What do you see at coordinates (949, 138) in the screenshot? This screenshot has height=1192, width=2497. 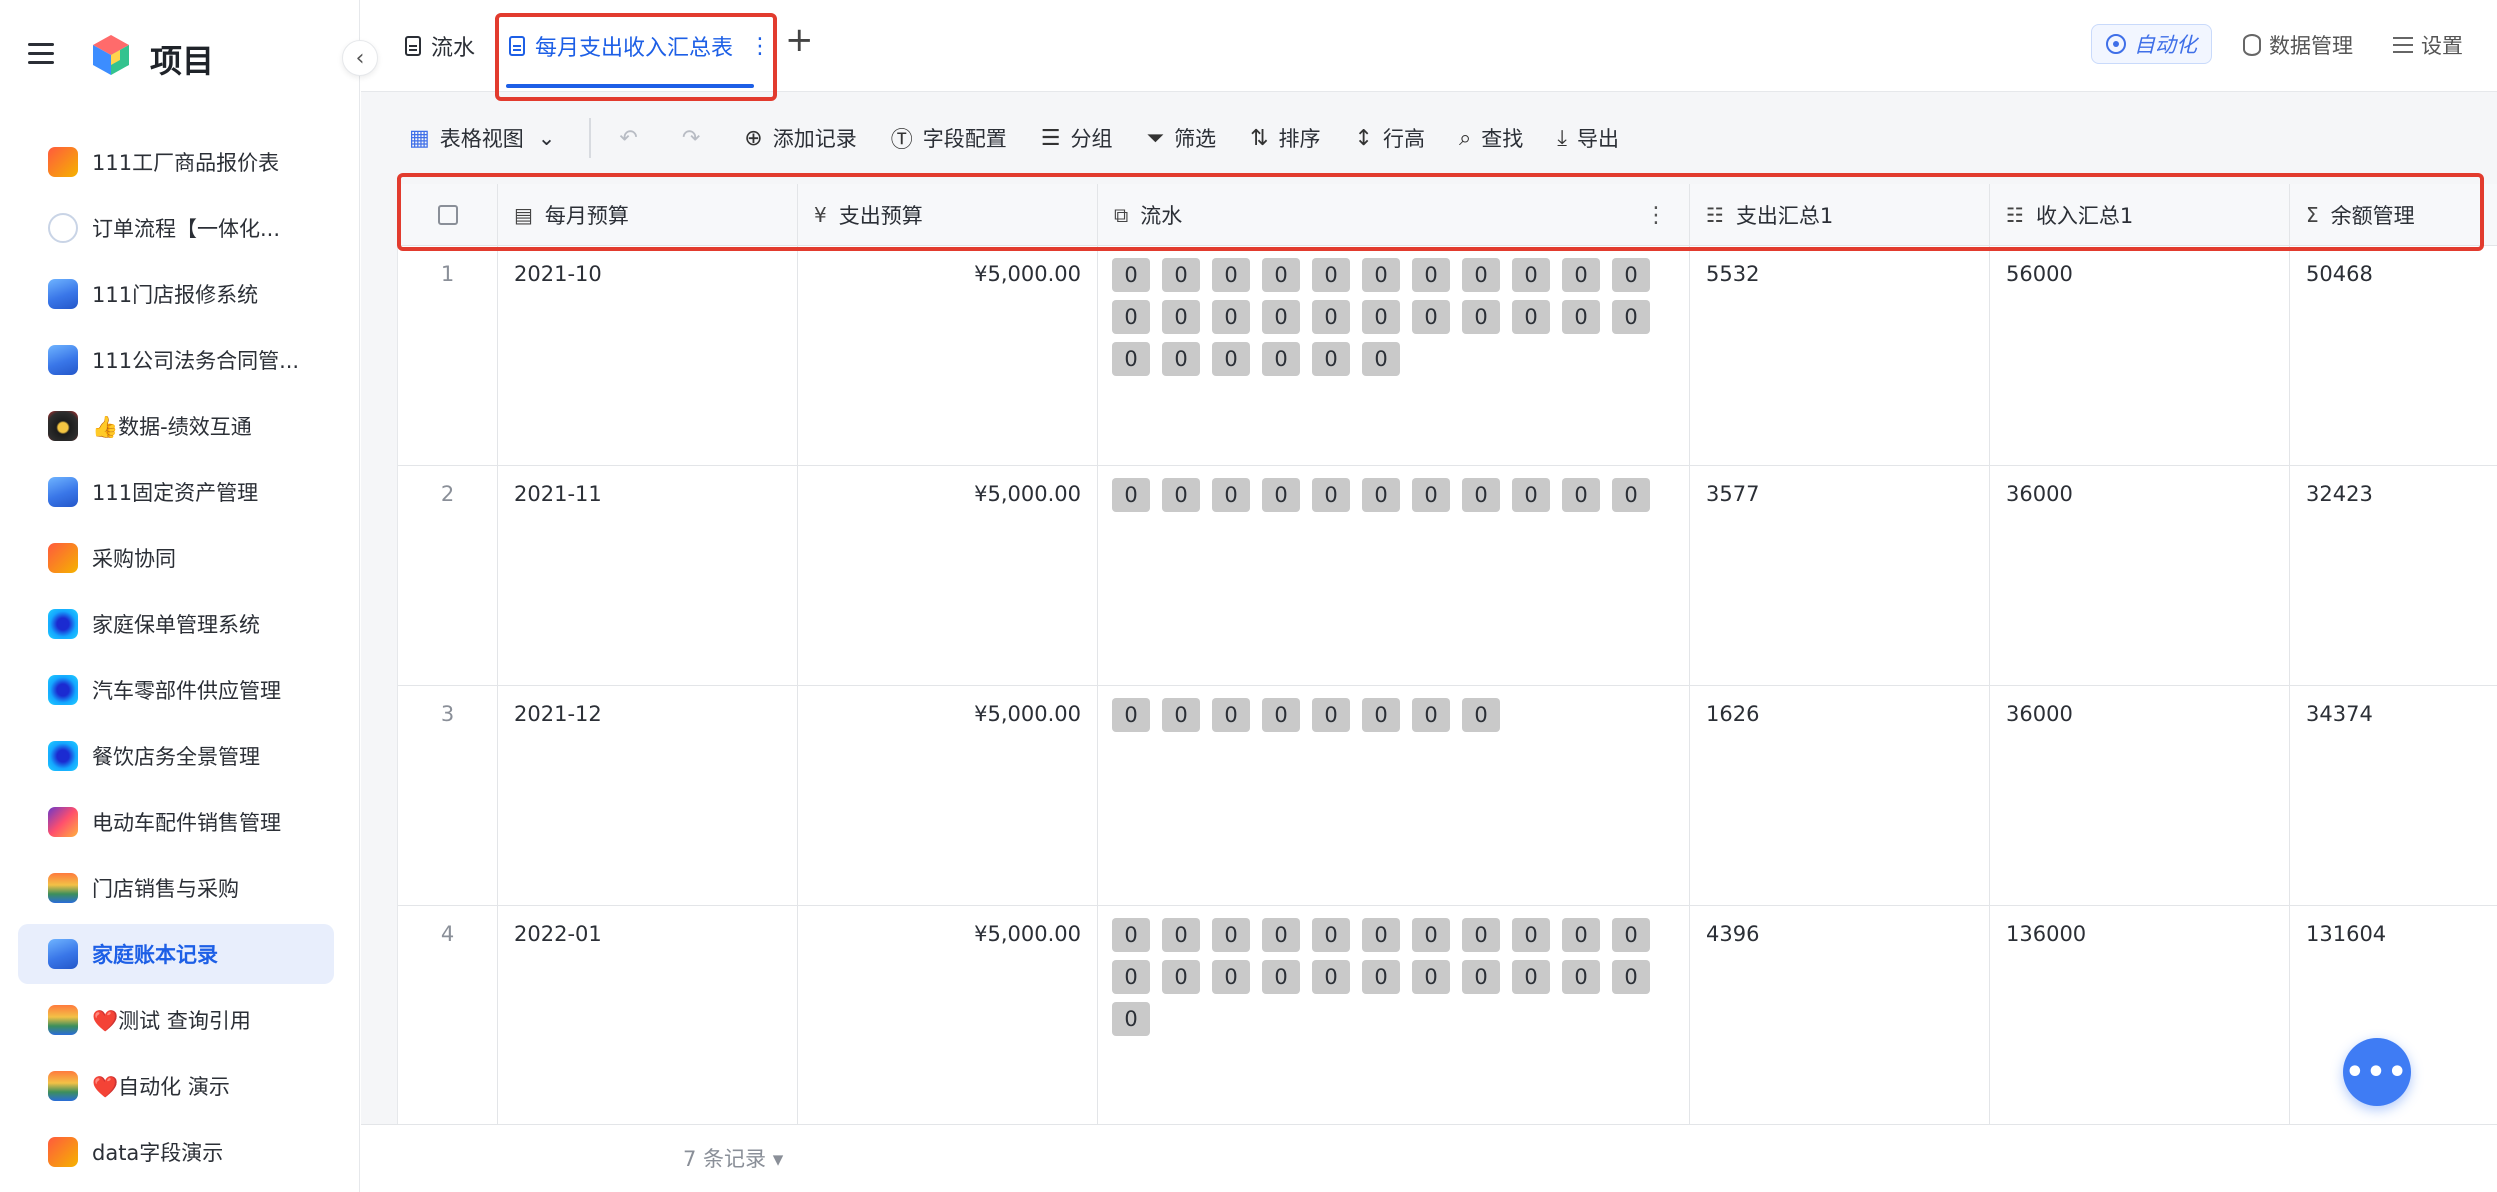 I see `field-config-button: Ⓣ 字段配置` at bounding box center [949, 138].